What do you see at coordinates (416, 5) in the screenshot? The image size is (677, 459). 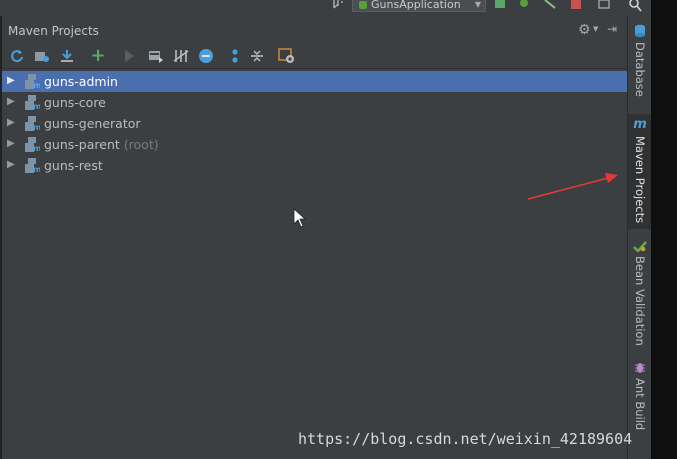 I see `run-config-label: GunsApplication` at bounding box center [416, 5].